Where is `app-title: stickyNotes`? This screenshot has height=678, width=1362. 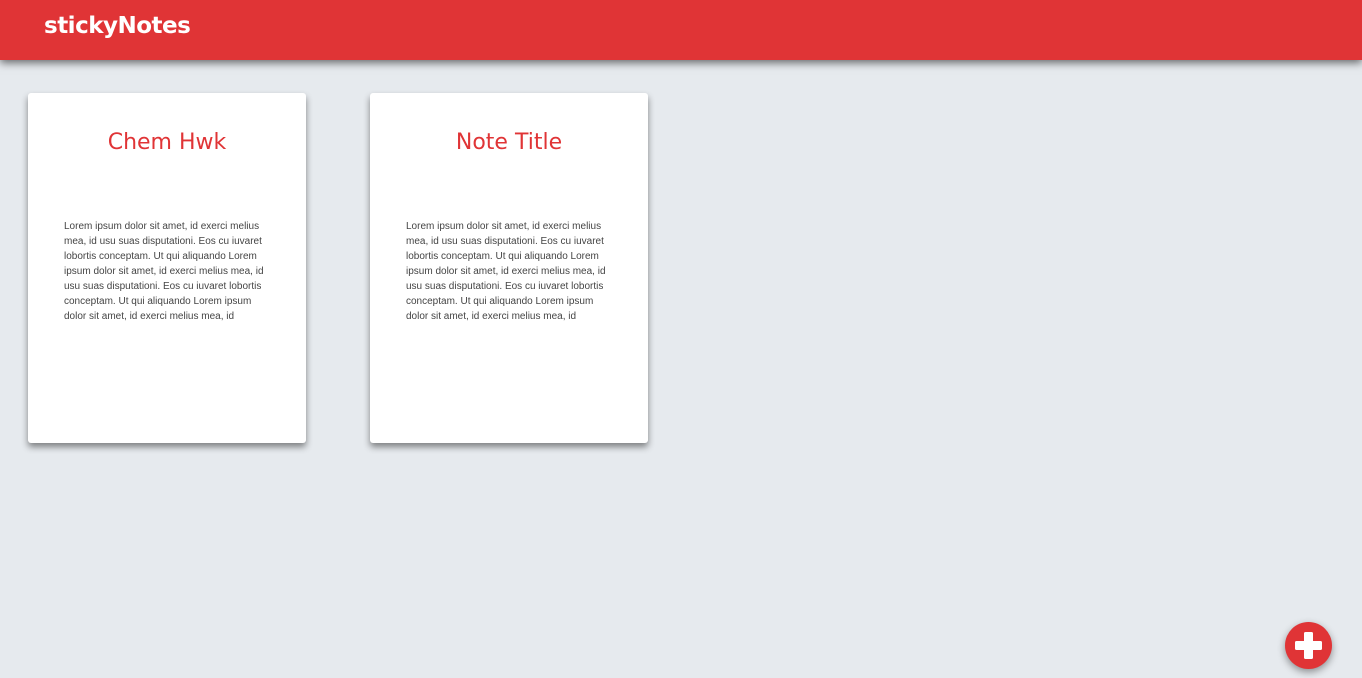
app-title: stickyNotes is located at coordinates (117, 26).